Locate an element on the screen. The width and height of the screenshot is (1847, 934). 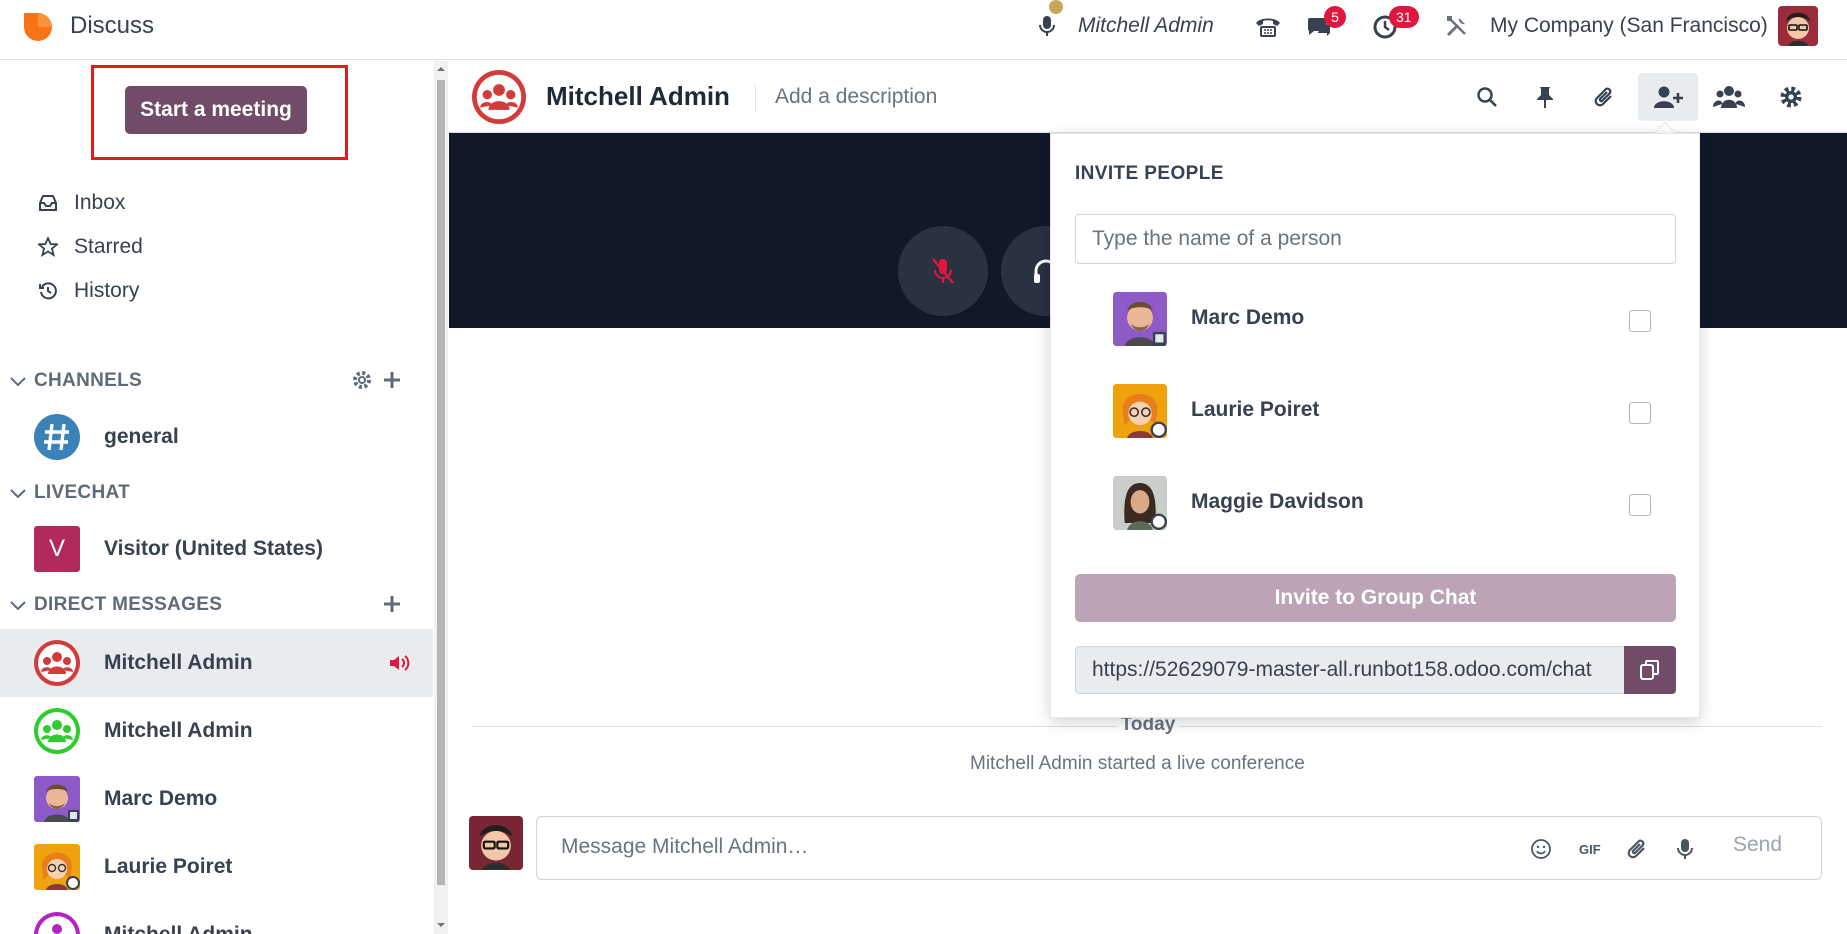
copy-icon is located at coordinates (1649, 670).